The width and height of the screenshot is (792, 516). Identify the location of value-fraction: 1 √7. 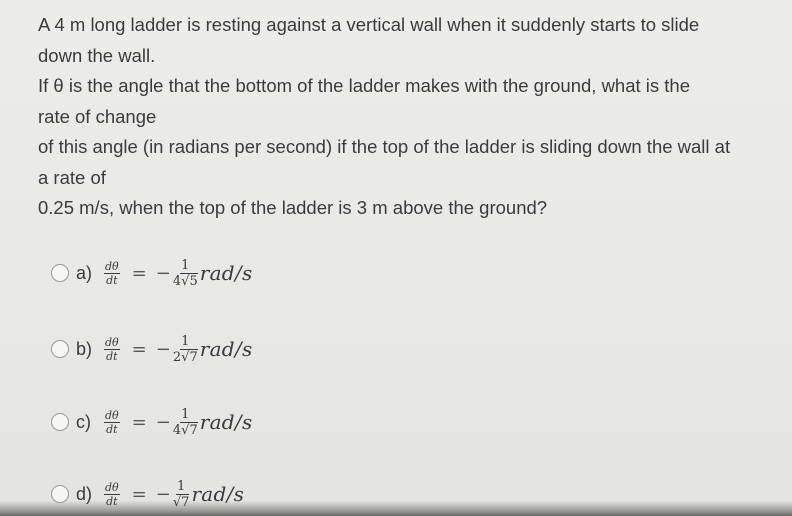
(181, 494).